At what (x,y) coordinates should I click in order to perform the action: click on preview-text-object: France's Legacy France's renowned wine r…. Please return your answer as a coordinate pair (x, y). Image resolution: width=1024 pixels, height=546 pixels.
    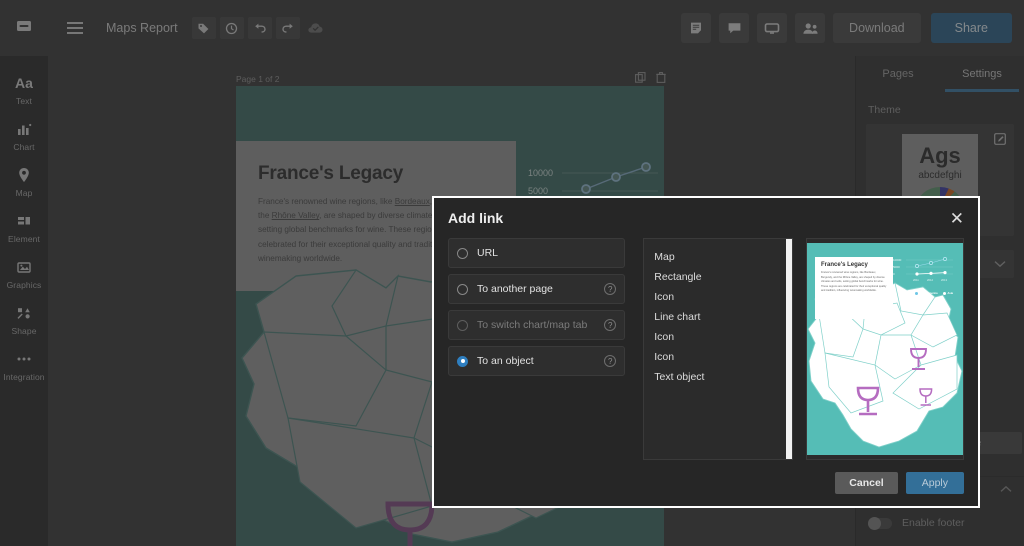
    Looking at the image, I should click on (854, 288).